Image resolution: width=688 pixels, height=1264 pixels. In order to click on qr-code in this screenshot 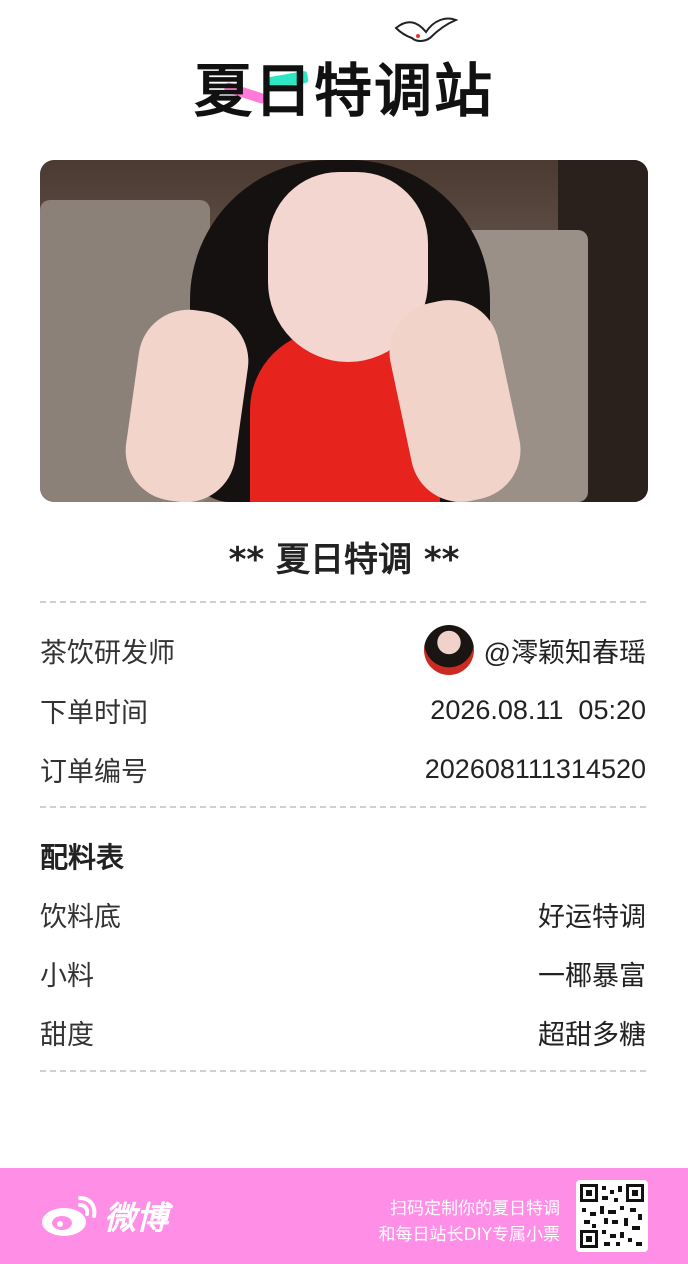, I will do `click(612, 1216)`.